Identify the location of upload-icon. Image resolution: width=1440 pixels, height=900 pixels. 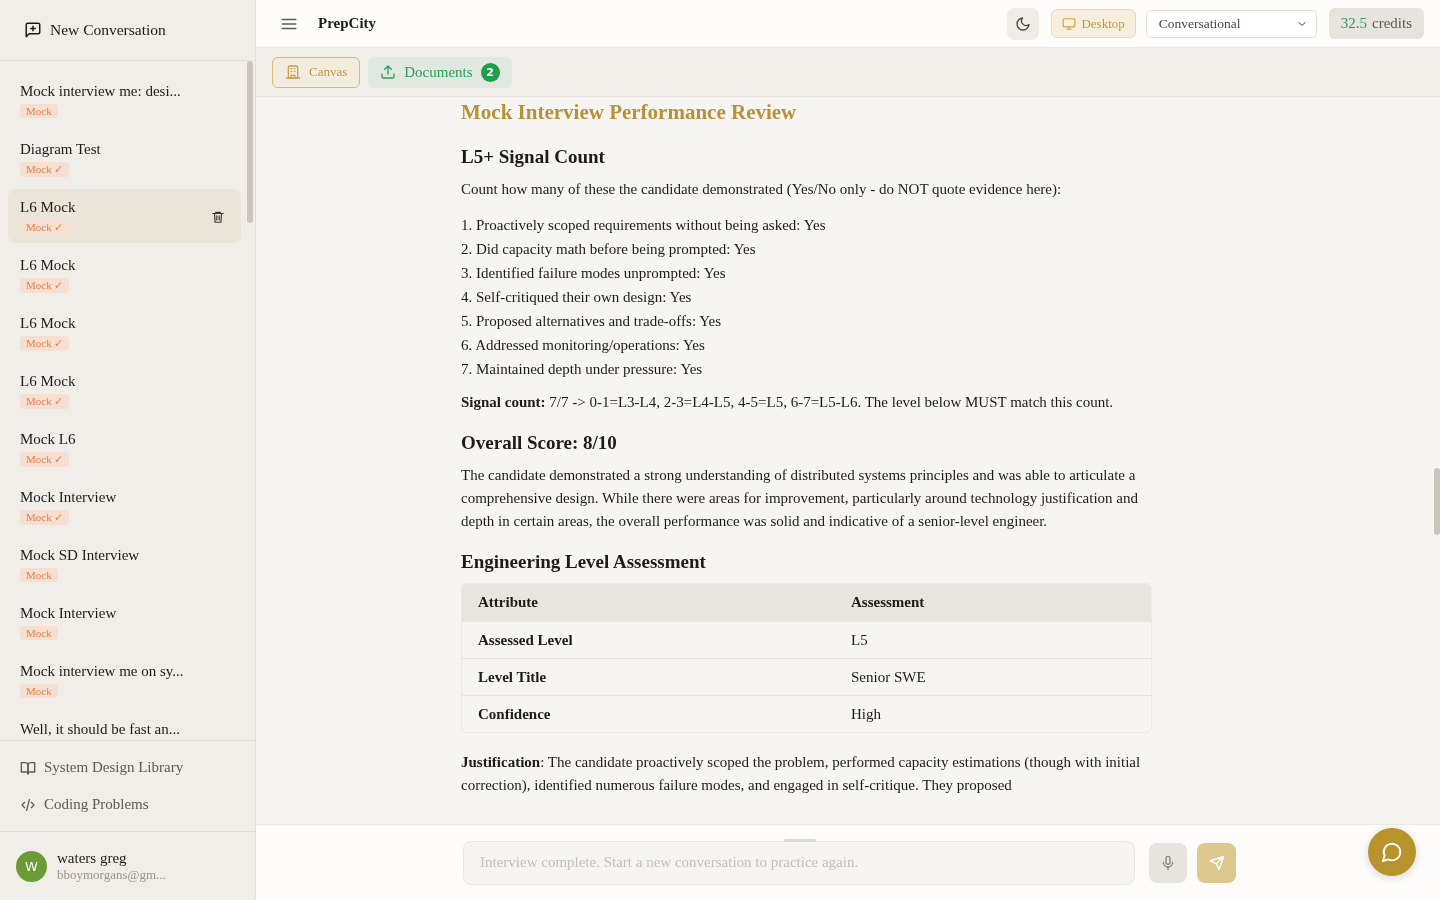
(388, 72).